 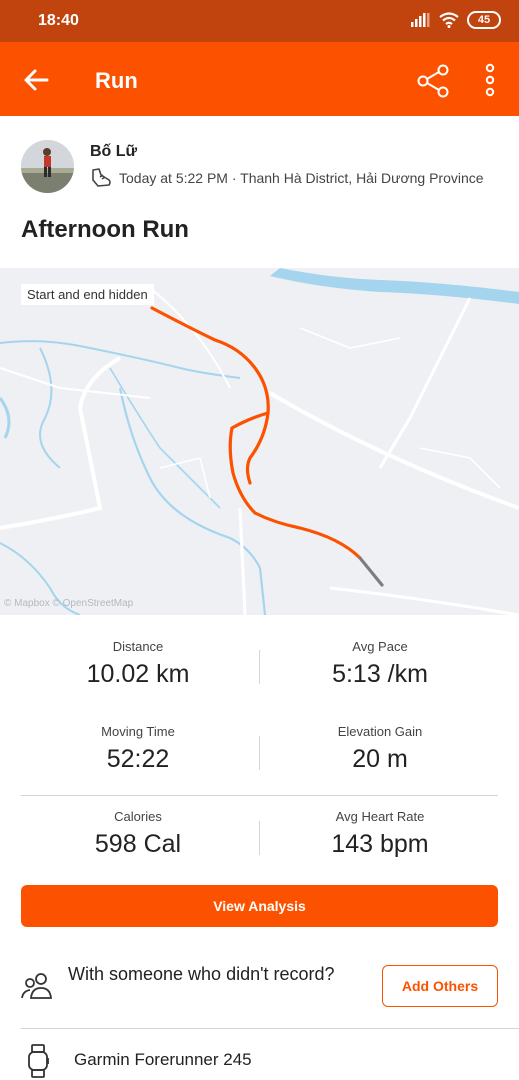 I want to click on group-prompt: With someone who didn't record?, so click(x=201, y=974).